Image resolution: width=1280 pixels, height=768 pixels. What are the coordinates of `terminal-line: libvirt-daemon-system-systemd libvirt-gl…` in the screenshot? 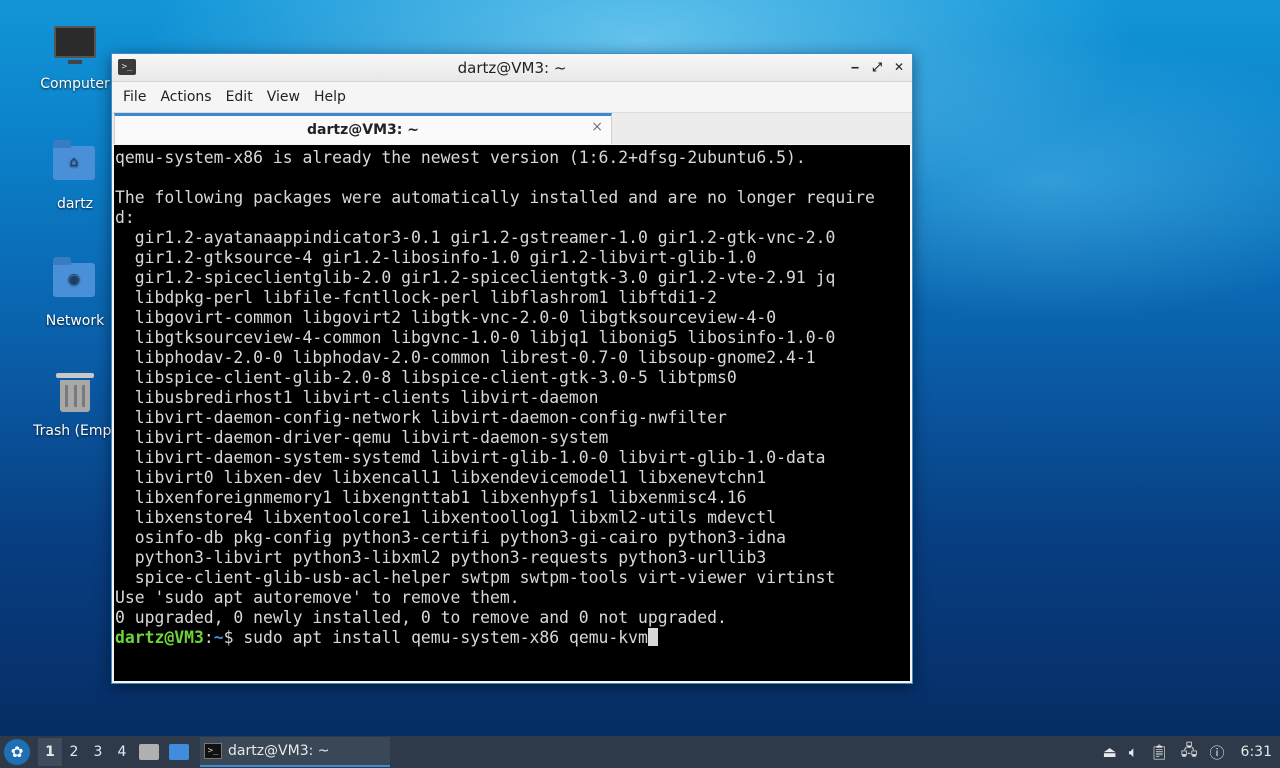 It's located at (470, 457).